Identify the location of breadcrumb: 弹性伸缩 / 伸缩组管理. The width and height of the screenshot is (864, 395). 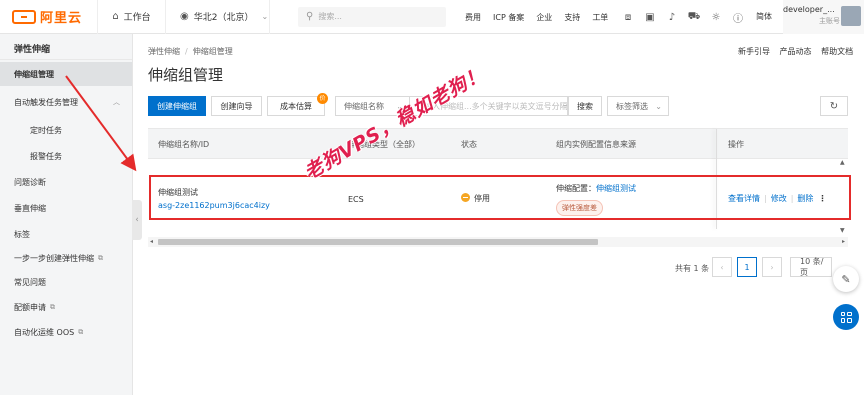
(190, 51).